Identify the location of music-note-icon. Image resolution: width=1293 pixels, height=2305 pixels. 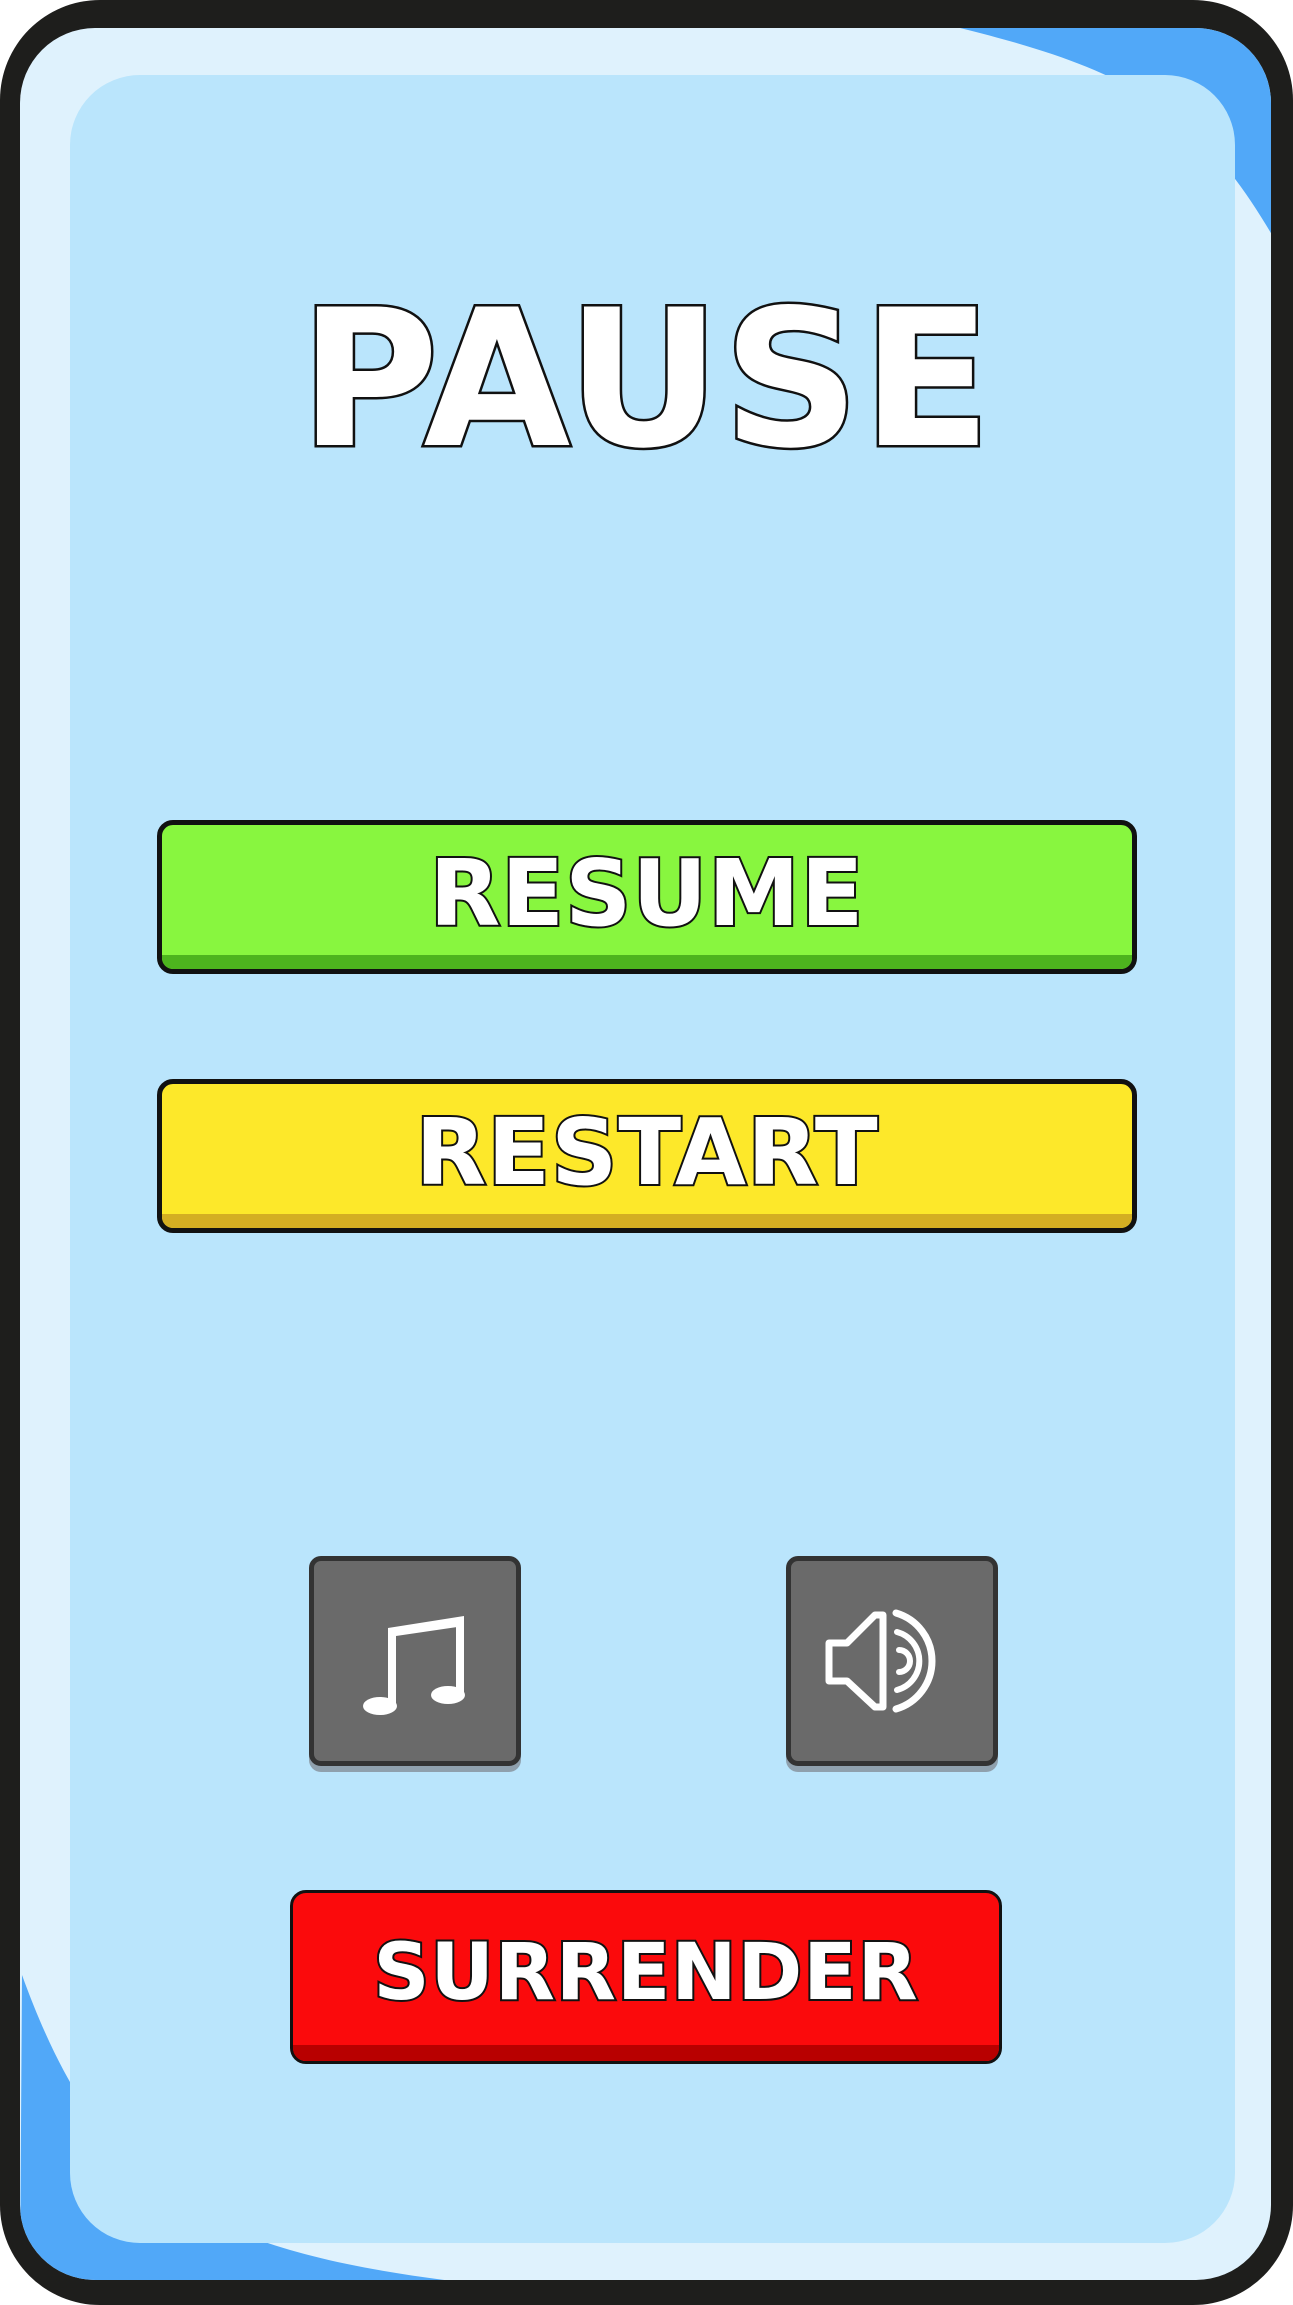
(414, 1665).